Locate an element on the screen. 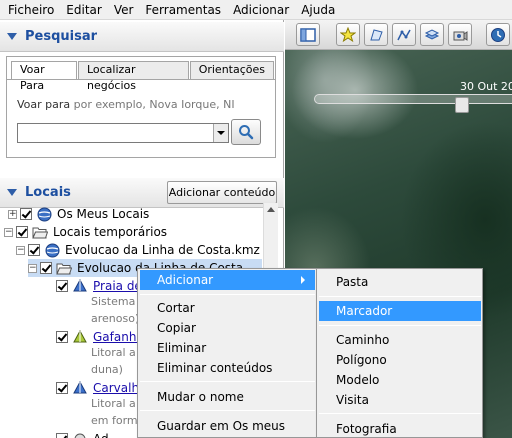 This screenshot has width=512, height=438. tab-voar-para: Voar Para is located at coordinates (44, 76).